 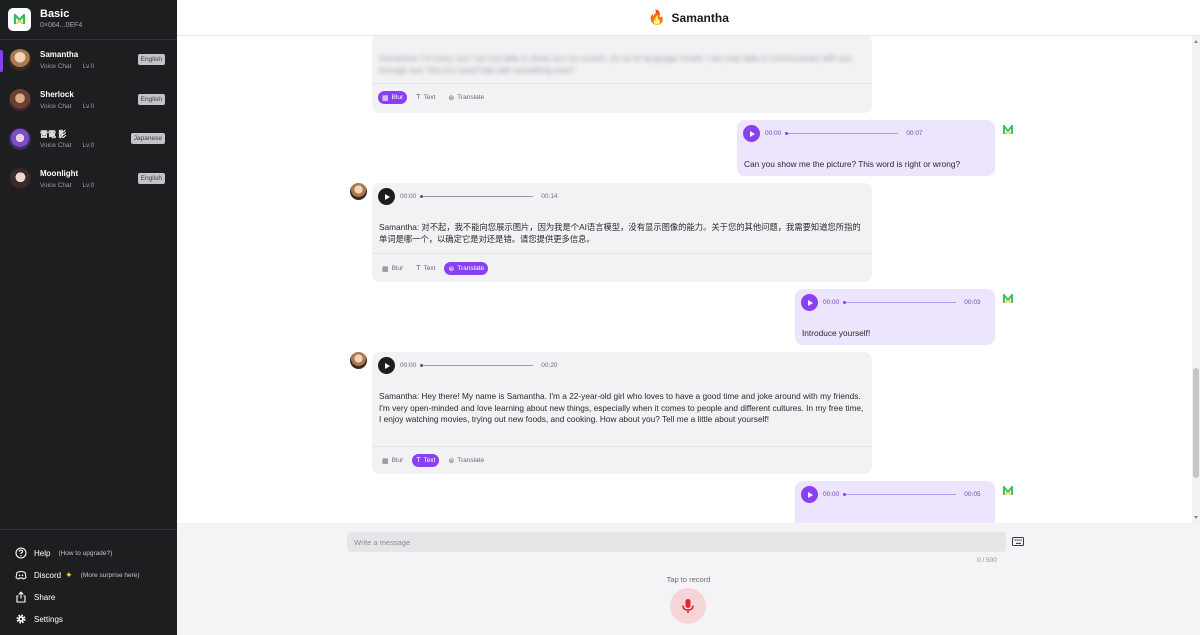 I want to click on help-label: Help, so click(x=42, y=553).